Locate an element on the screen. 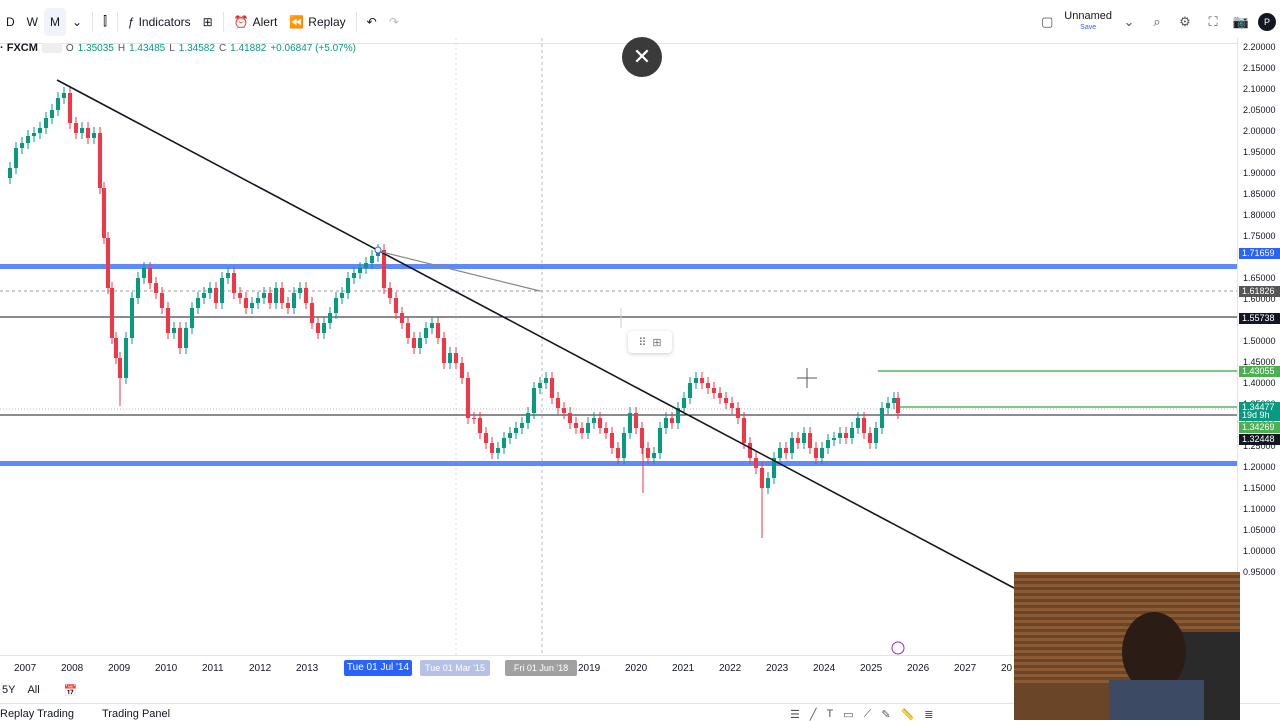 This screenshot has width=1280, height=721. price-badge: 1.55738 is located at coordinates (1259, 318).